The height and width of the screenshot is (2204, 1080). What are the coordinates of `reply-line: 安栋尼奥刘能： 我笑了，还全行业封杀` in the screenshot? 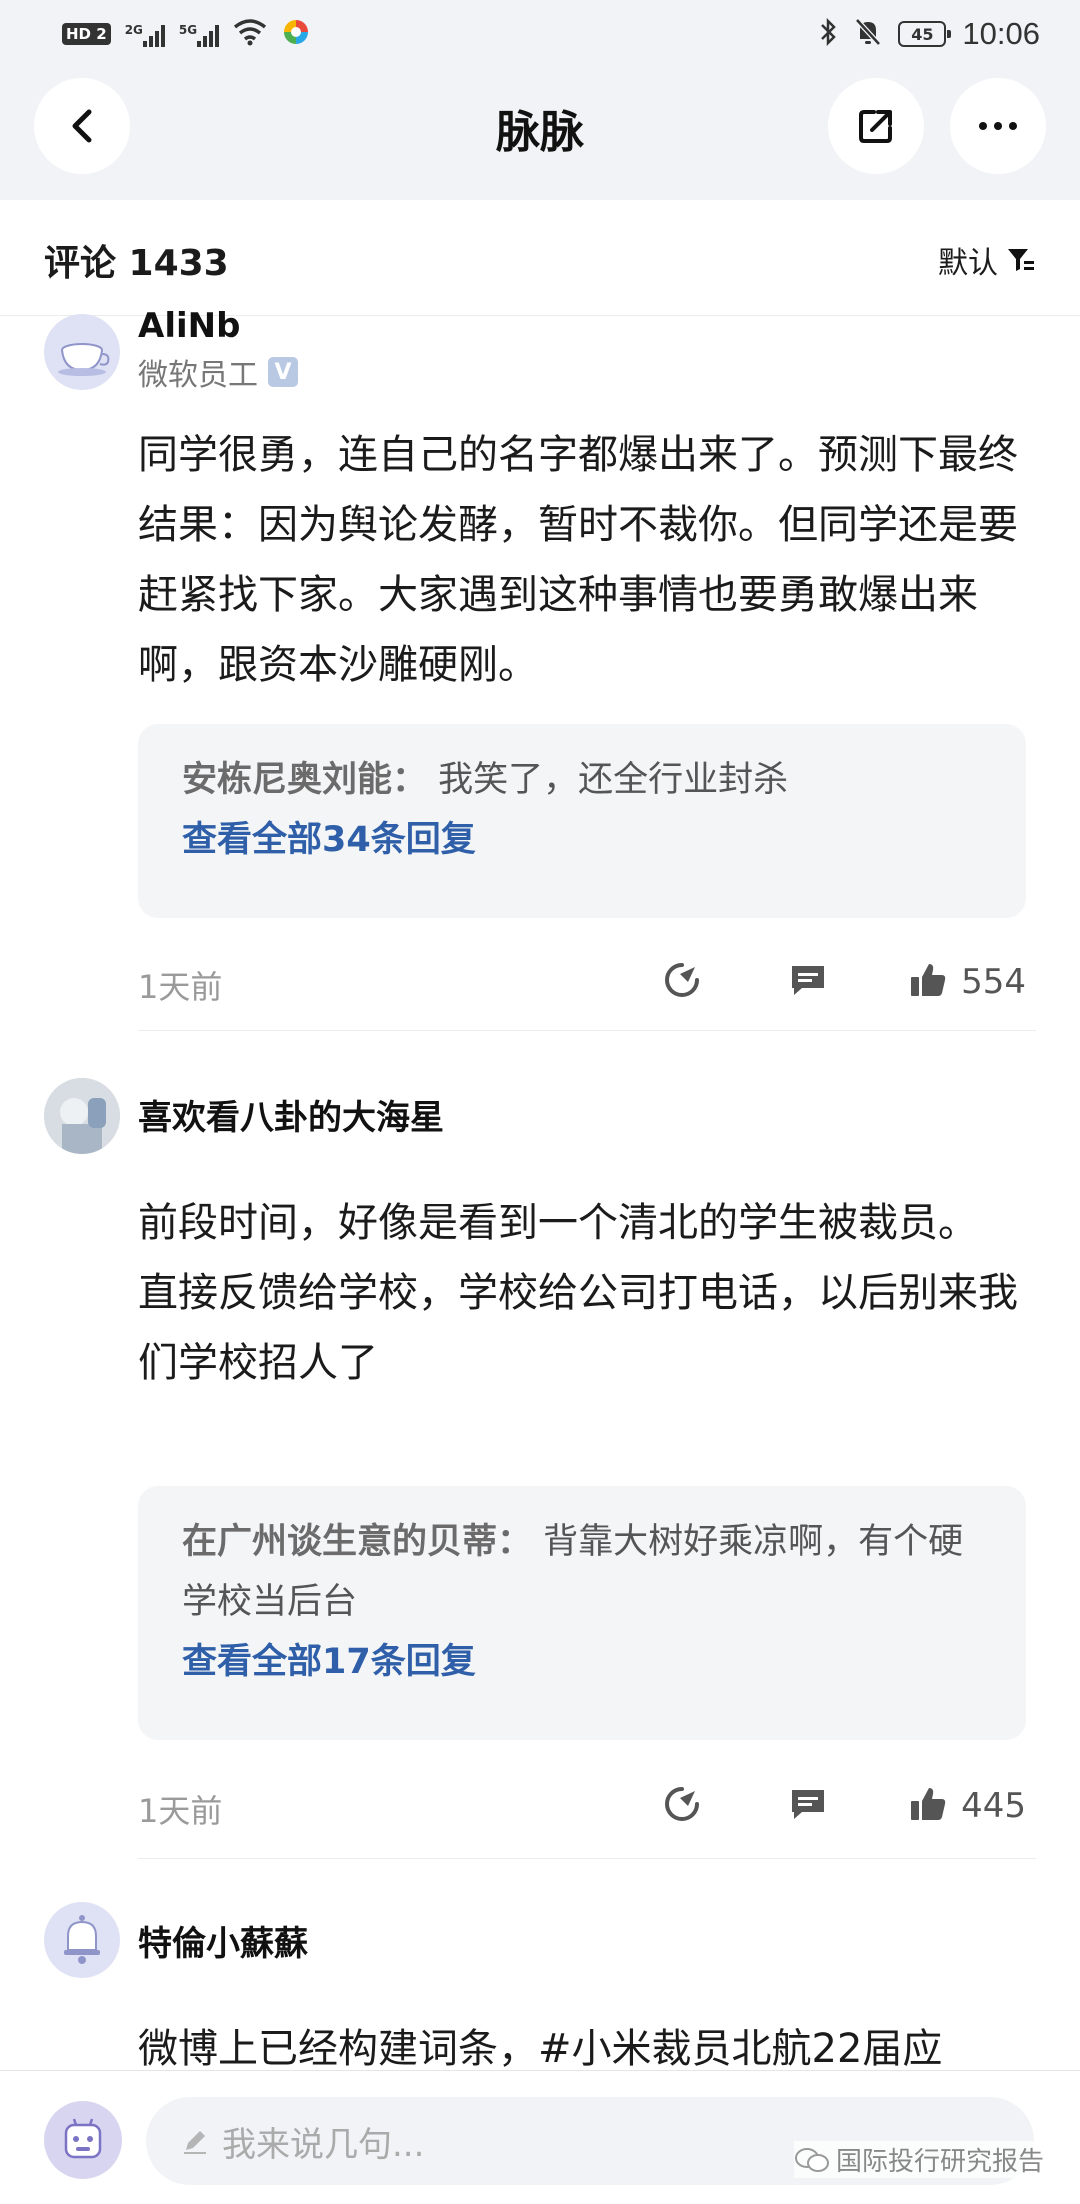 It's located at (582, 780).